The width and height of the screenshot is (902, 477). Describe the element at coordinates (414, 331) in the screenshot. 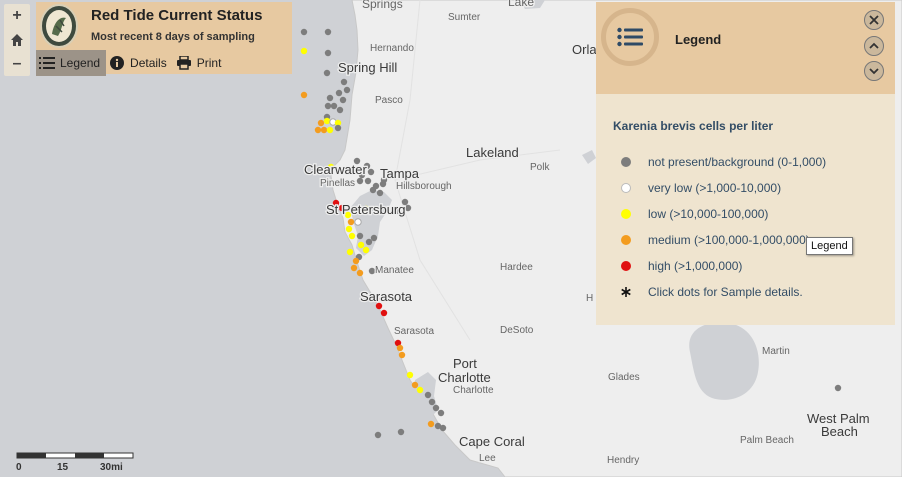

I see `place-label: Sarasota` at that location.